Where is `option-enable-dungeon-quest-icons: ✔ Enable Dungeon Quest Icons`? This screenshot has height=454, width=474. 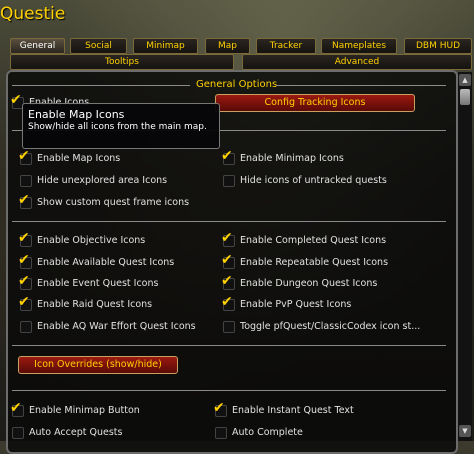 option-enable-dungeon-quest-icons: ✔ Enable Dungeon Quest Icons is located at coordinates (332, 282).